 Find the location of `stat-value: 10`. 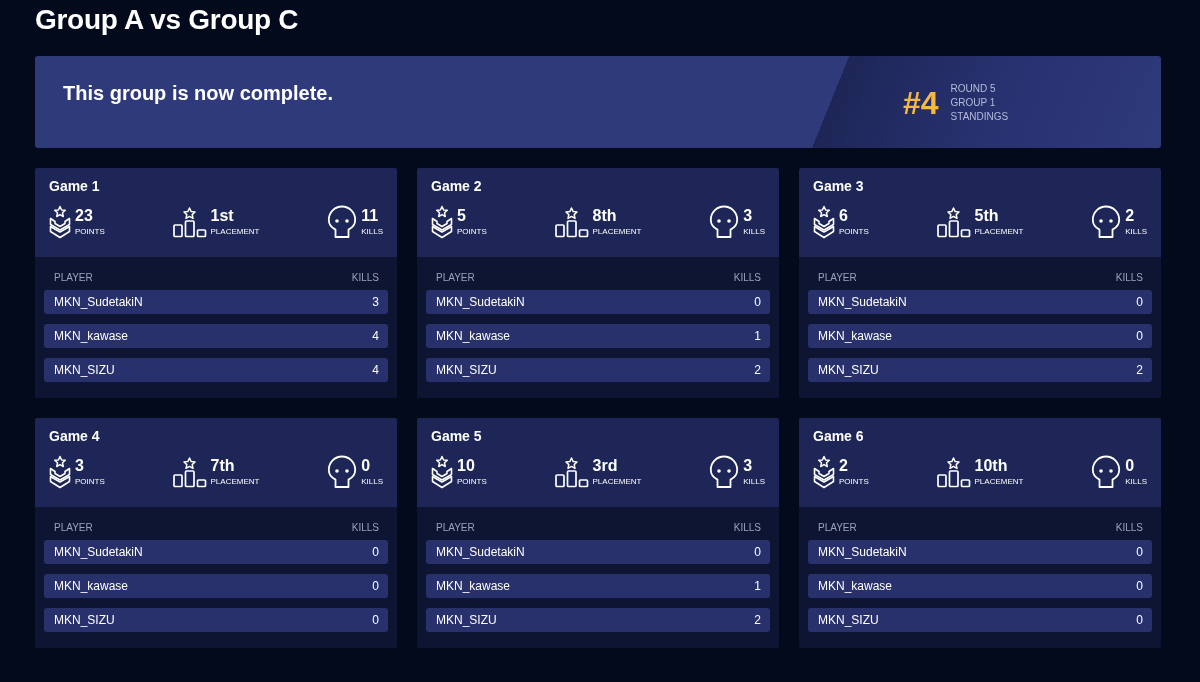

stat-value: 10 is located at coordinates (466, 466).